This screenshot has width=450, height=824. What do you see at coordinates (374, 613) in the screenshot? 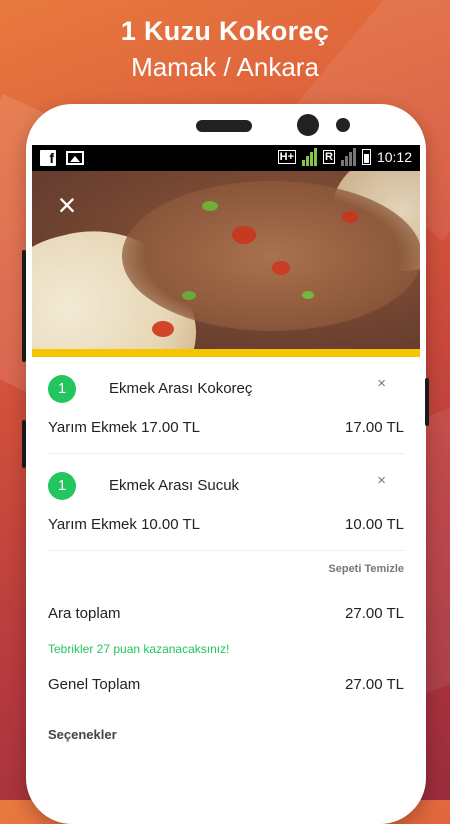
I see `subtotal-value: 27.00 TL` at bounding box center [374, 613].